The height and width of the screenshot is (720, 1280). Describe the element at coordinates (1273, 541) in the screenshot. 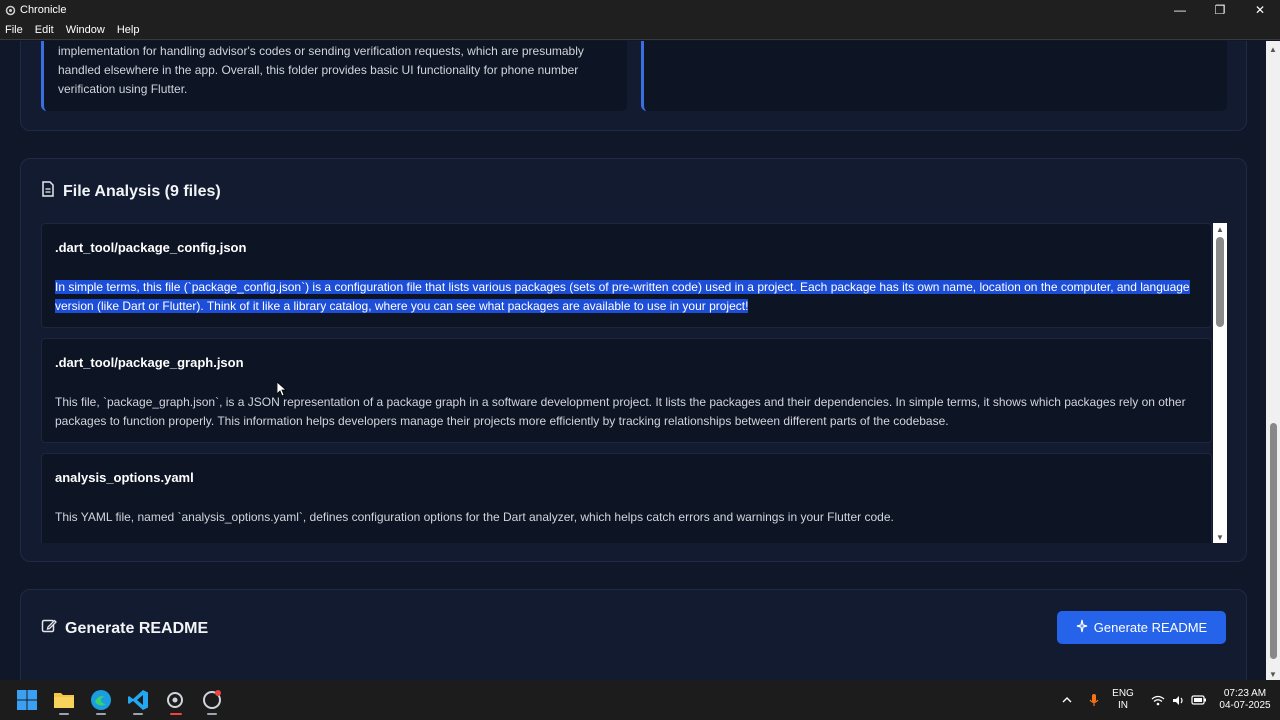

I see `page-scroll-thumb` at that location.